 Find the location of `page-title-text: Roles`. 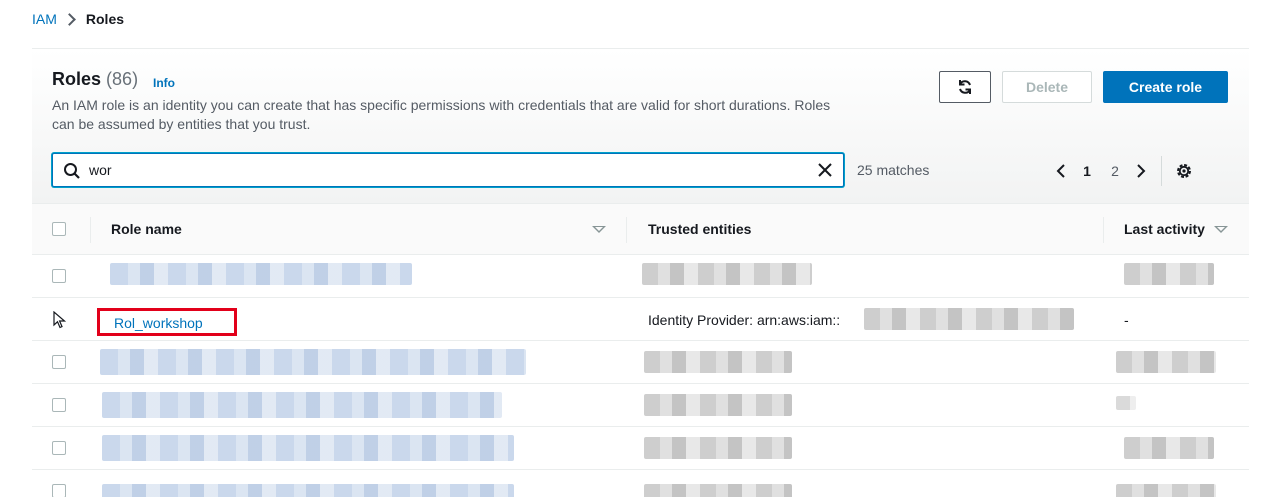

page-title-text: Roles is located at coordinates (77, 79).